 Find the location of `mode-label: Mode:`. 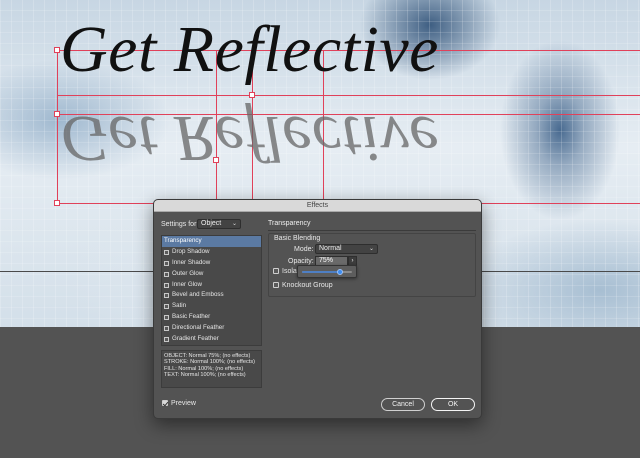

mode-label: Mode: is located at coordinates (304, 249).